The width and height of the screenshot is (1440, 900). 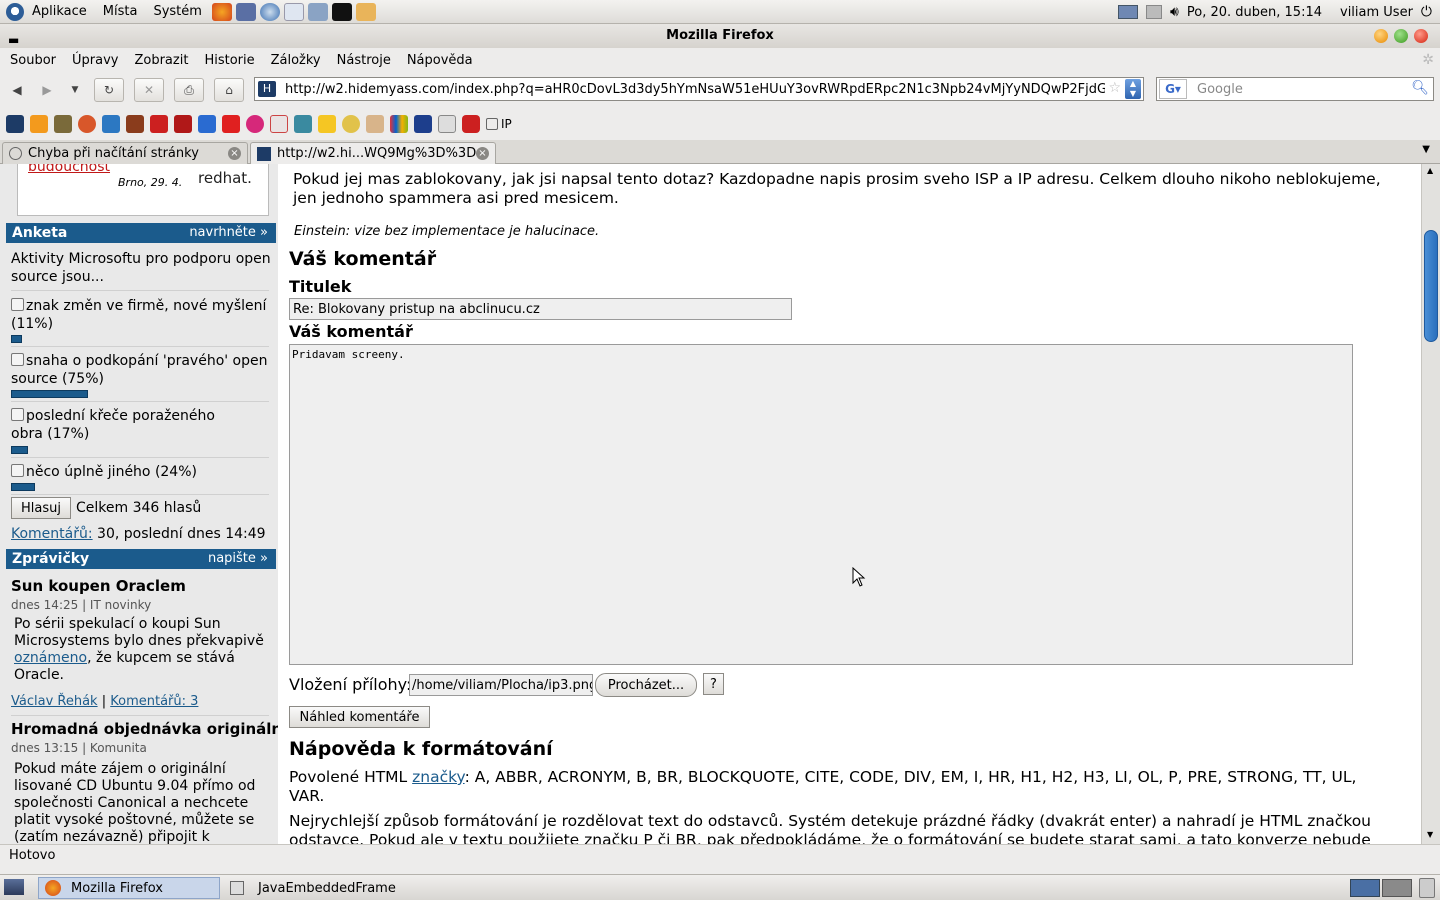 I want to click on show-desktop-icon, so click(x=14, y=887).